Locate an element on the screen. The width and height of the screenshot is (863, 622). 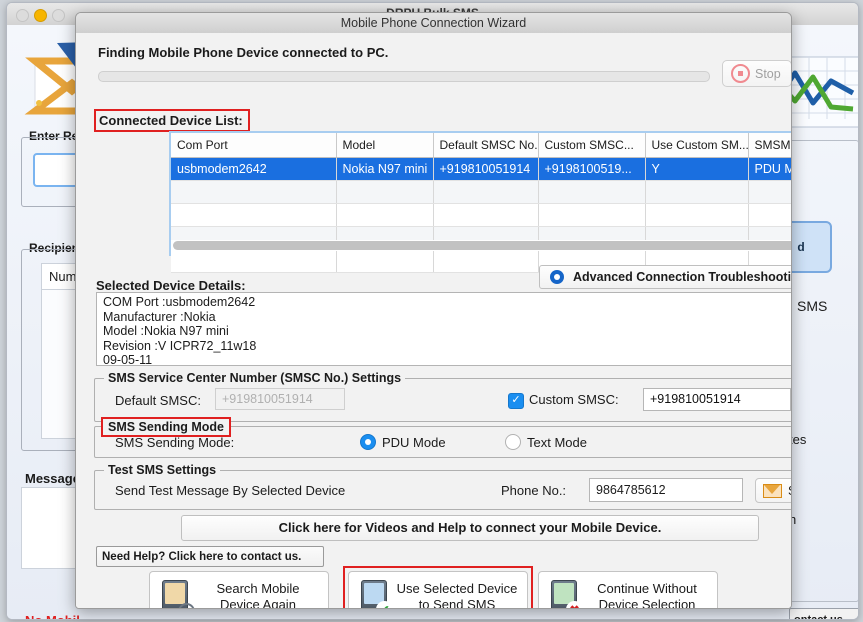
selected-device-details-label: Selected Device Details: is located at coordinates (171, 285).